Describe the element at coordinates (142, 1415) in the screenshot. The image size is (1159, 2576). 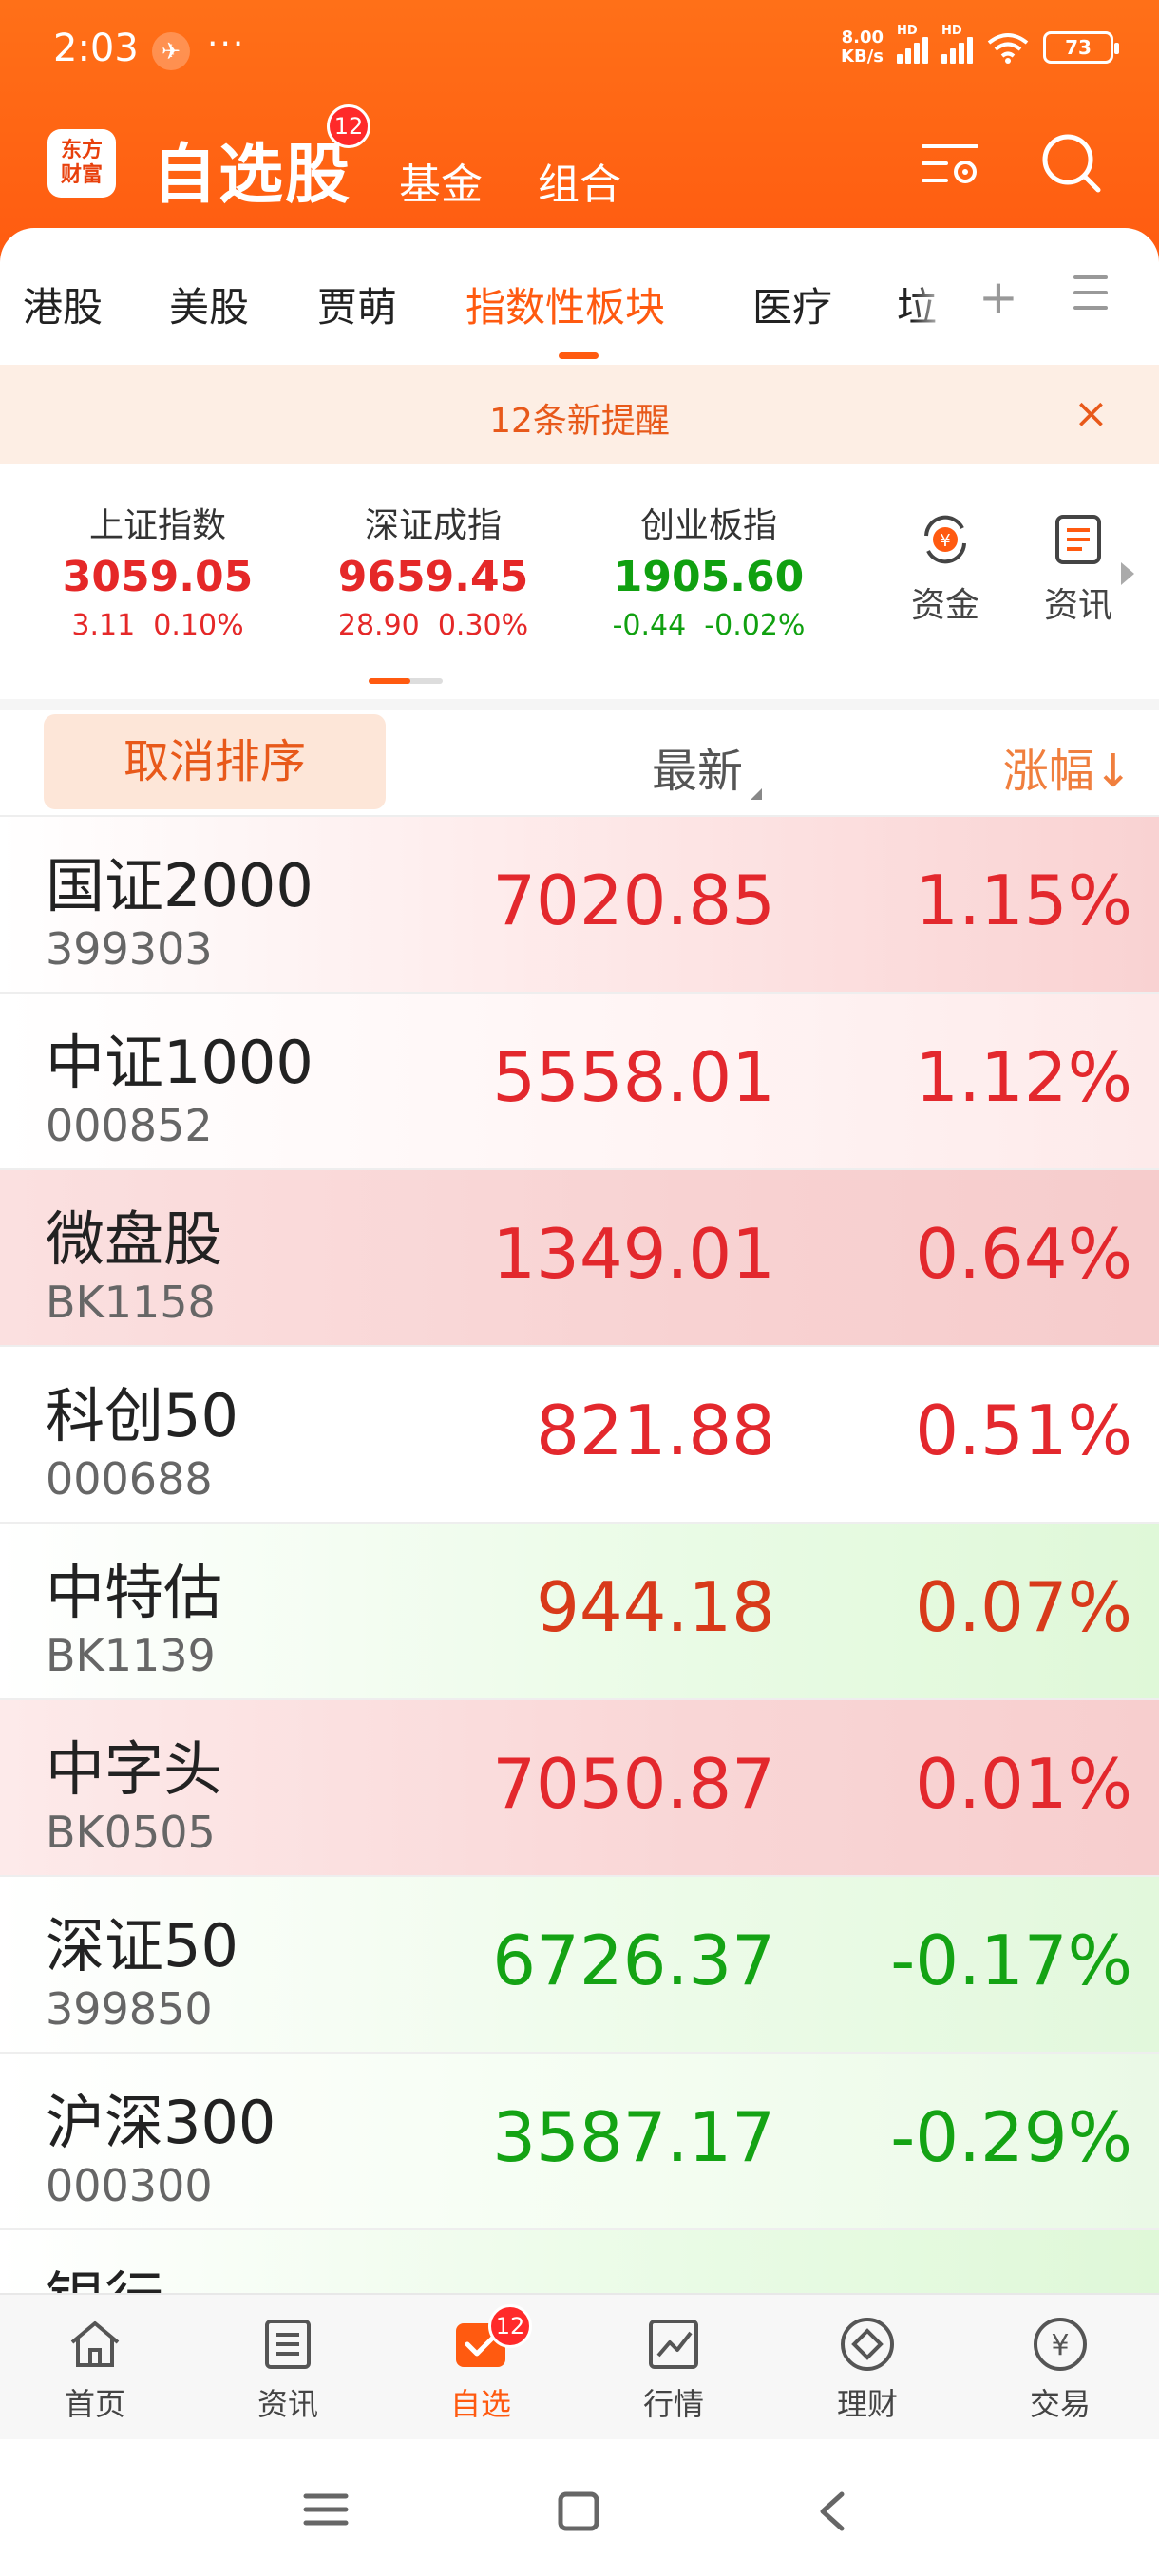
I see `stock-name: 科创50` at that location.